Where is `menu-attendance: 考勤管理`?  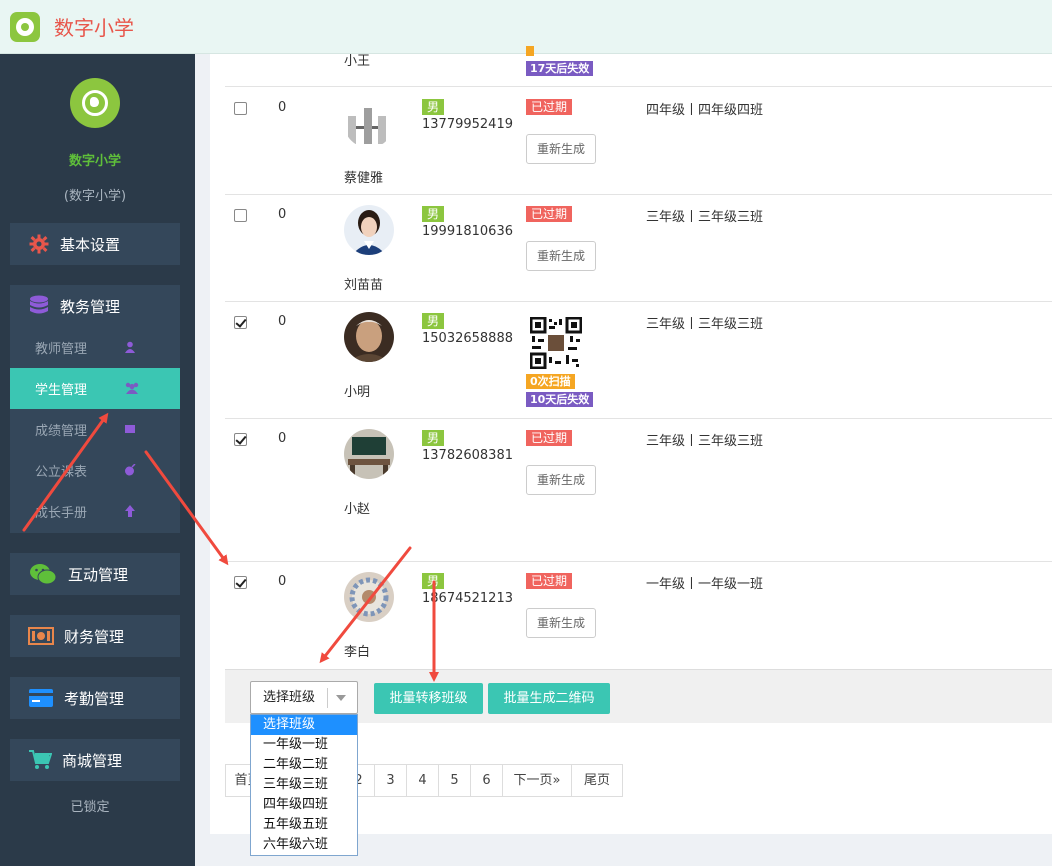 menu-attendance: 考勤管理 is located at coordinates (95, 698).